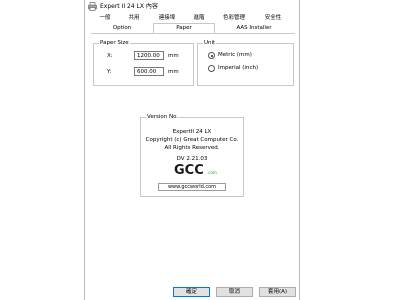  What do you see at coordinates (122, 28) in the screenshot?
I see `tab-option: Option` at bounding box center [122, 28].